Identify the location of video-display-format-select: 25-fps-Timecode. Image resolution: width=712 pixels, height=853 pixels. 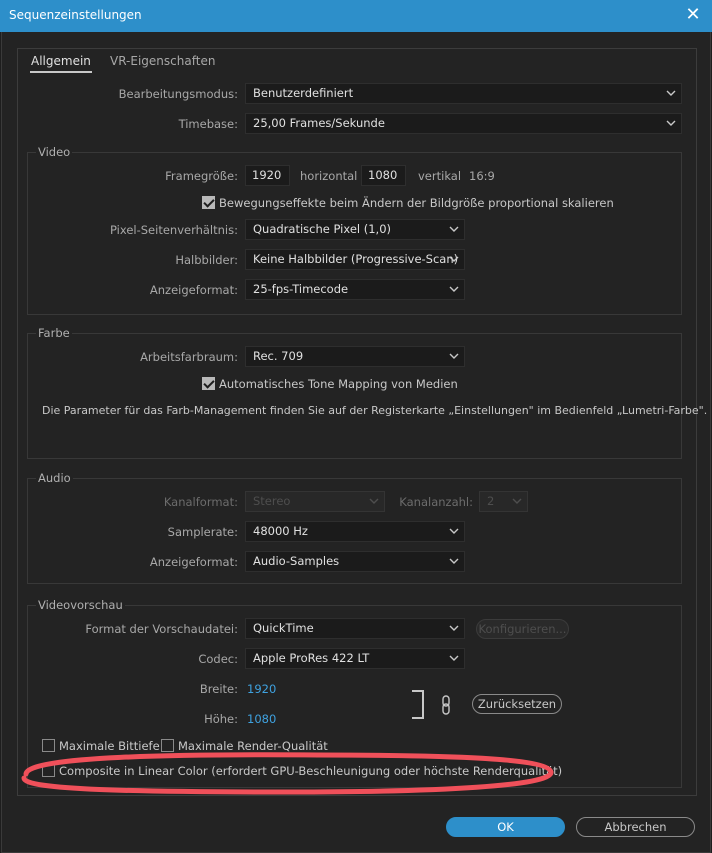
(355, 289).